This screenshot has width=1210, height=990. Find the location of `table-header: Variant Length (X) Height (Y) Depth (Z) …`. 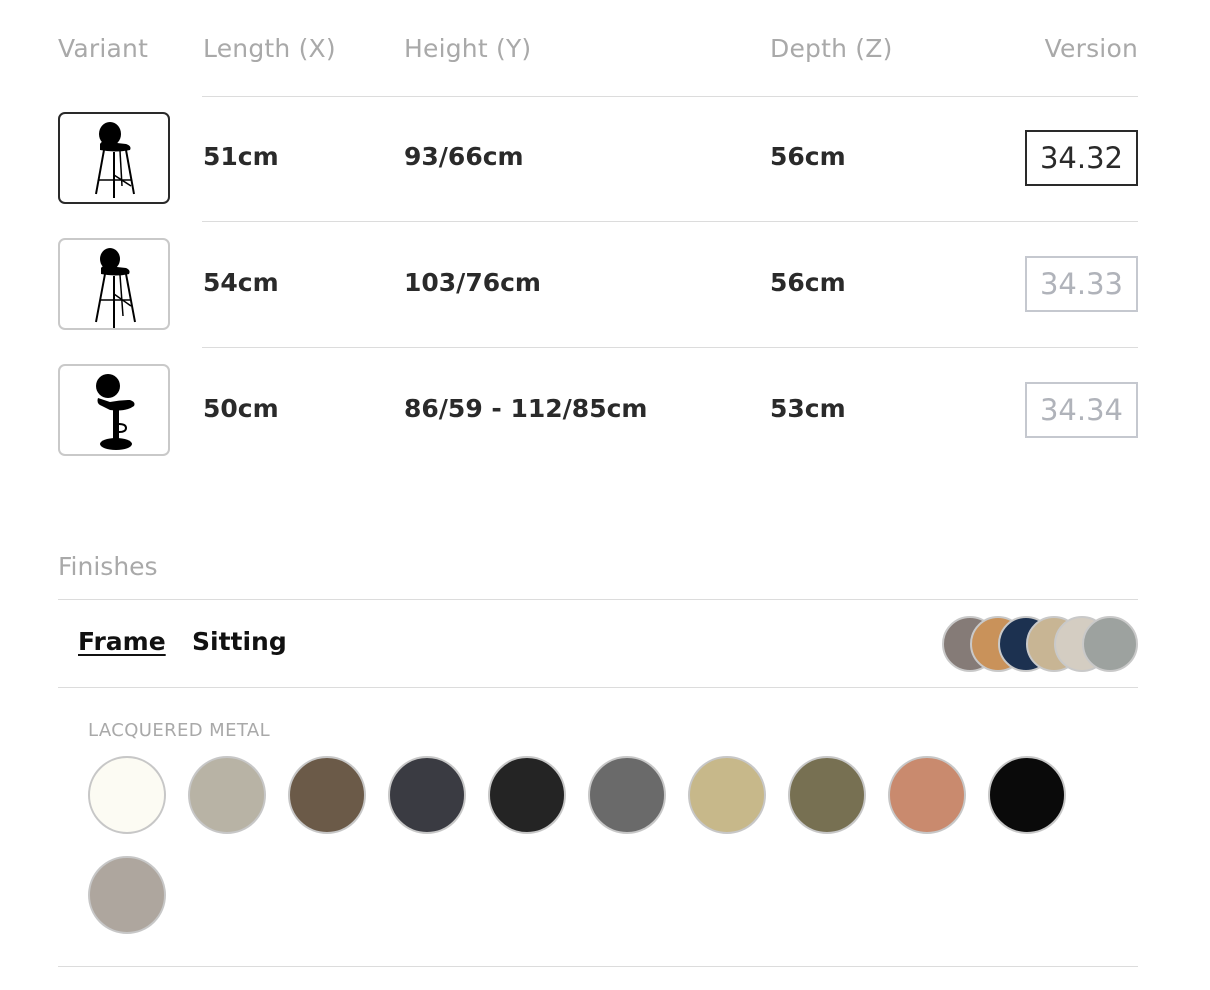

table-header: Variant Length (X) Height (Y) Depth (Z) … is located at coordinates (598, 52).